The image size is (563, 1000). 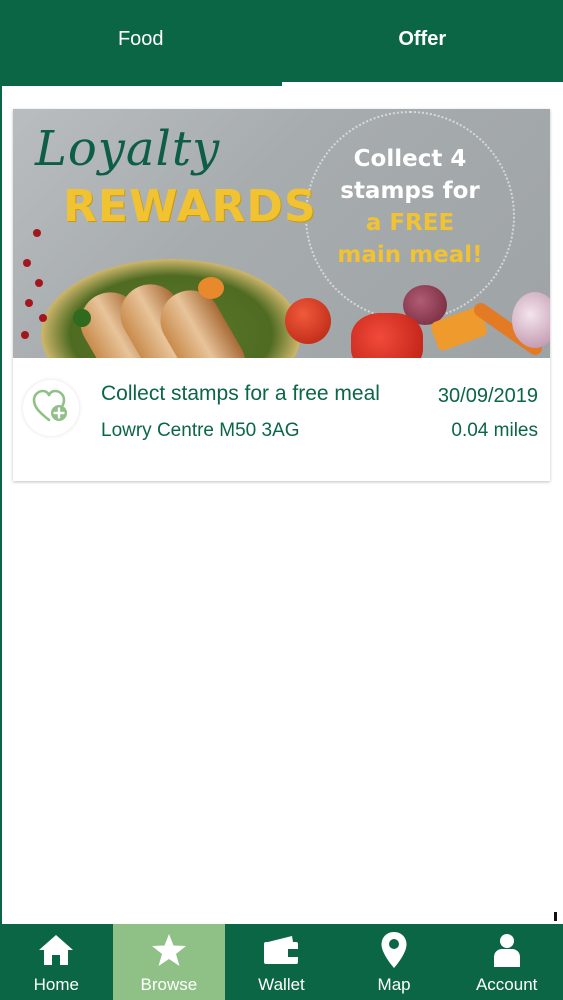 What do you see at coordinates (281, 984) in the screenshot?
I see `nav-wallet-label: Wallet` at bounding box center [281, 984].